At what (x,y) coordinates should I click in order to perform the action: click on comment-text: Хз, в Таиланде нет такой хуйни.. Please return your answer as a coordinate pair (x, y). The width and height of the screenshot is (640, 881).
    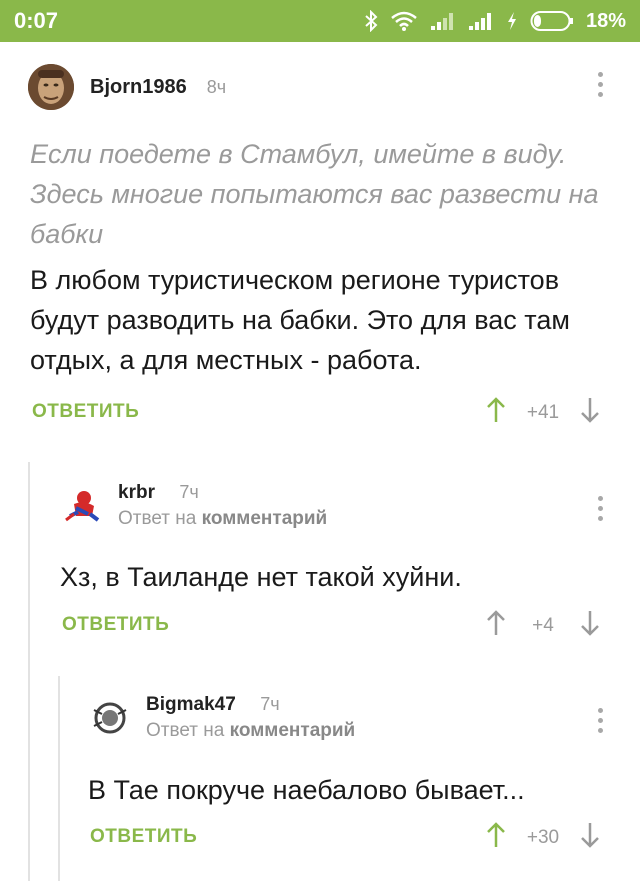
    Looking at the image, I should click on (261, 577).